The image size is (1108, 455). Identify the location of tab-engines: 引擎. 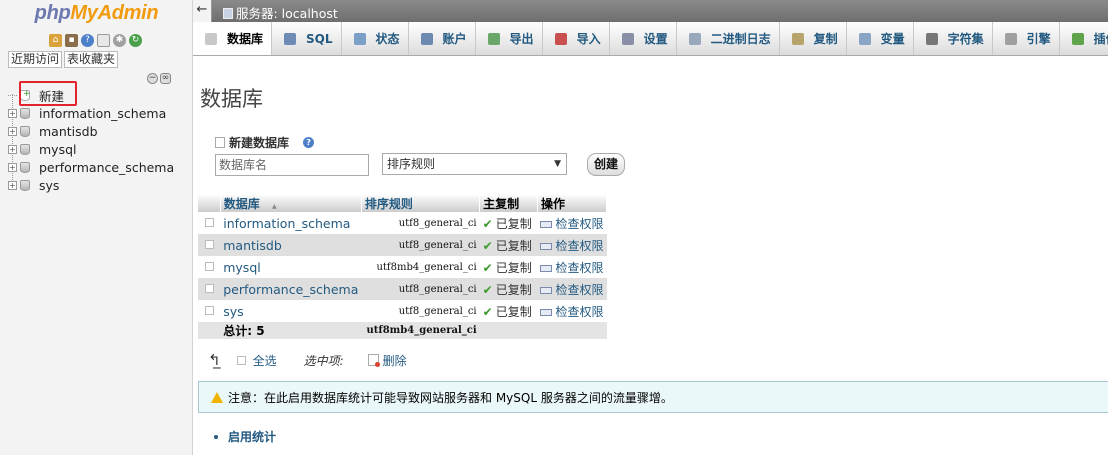
(1026, 38).